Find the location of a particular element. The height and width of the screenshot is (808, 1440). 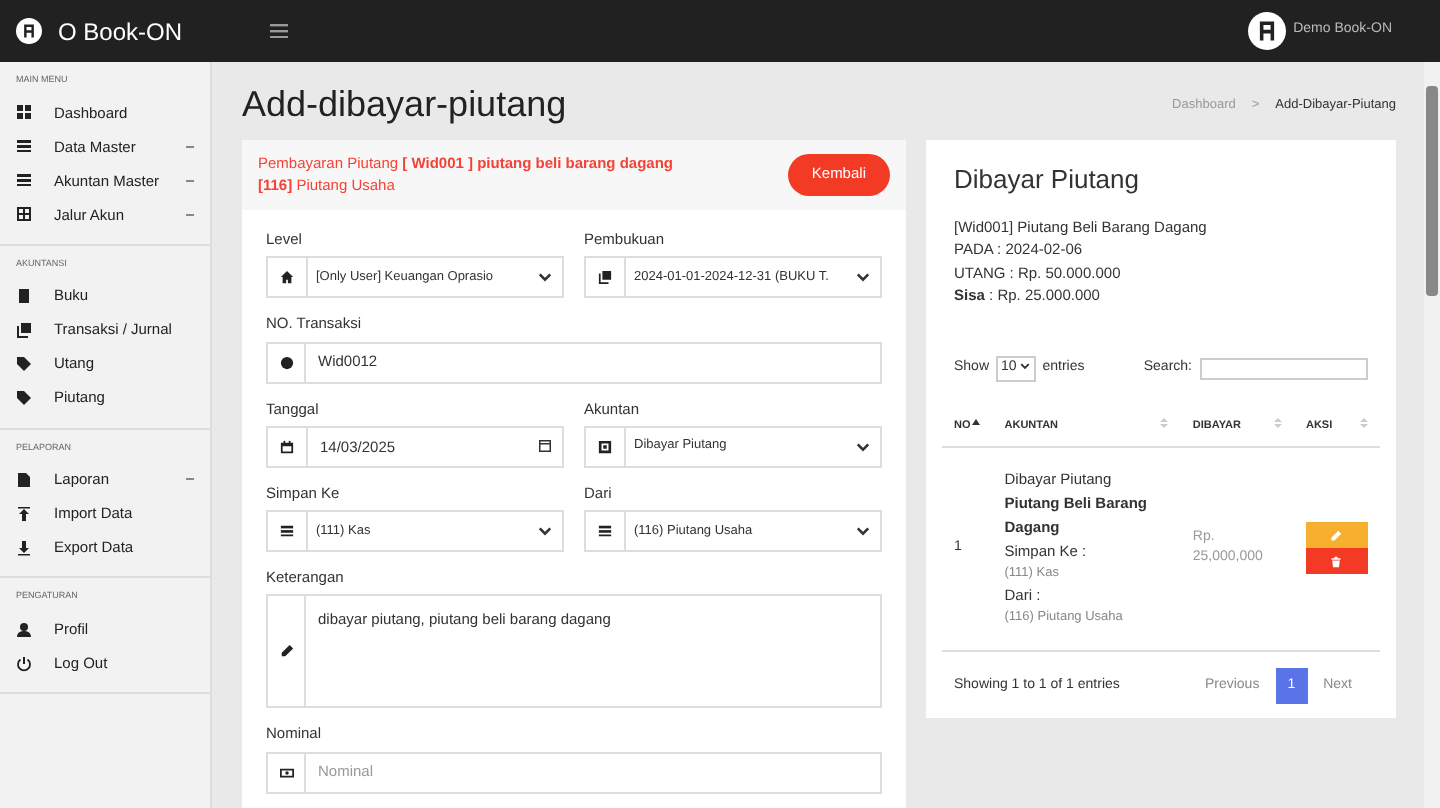

file-icon is located at coordinates (24, 479).